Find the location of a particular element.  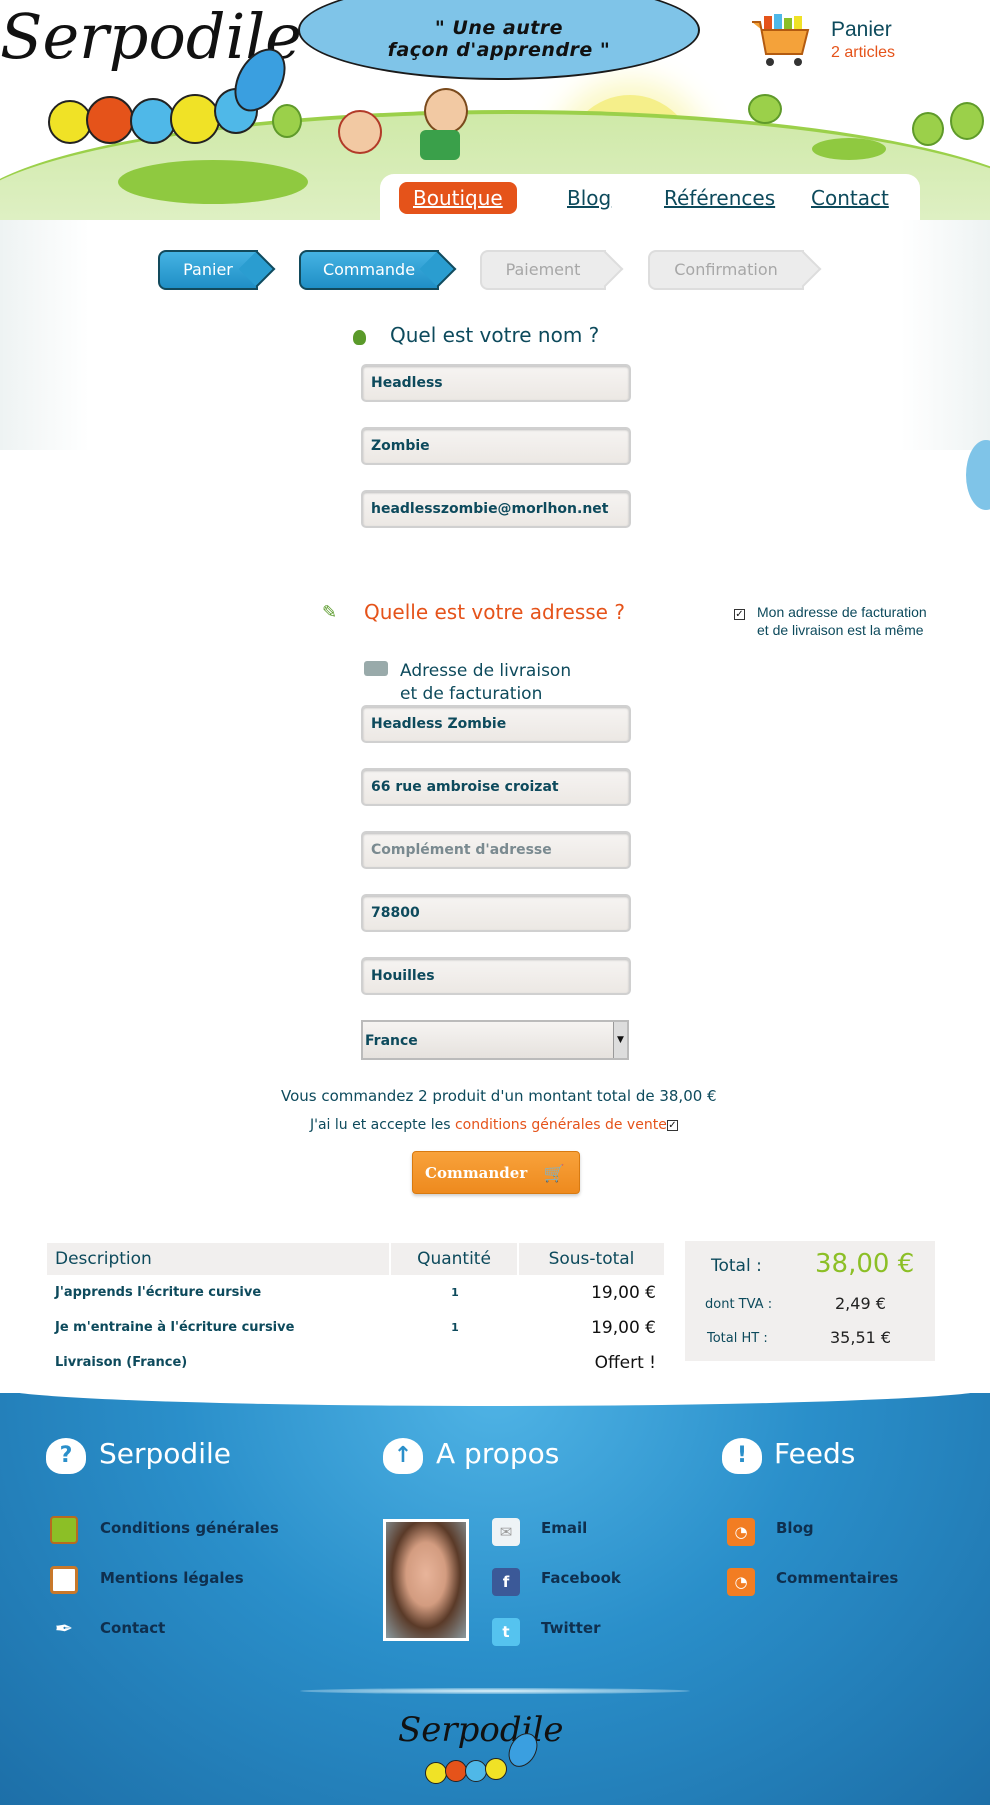

total-label: Total : is located at coordinates (736, 1266).